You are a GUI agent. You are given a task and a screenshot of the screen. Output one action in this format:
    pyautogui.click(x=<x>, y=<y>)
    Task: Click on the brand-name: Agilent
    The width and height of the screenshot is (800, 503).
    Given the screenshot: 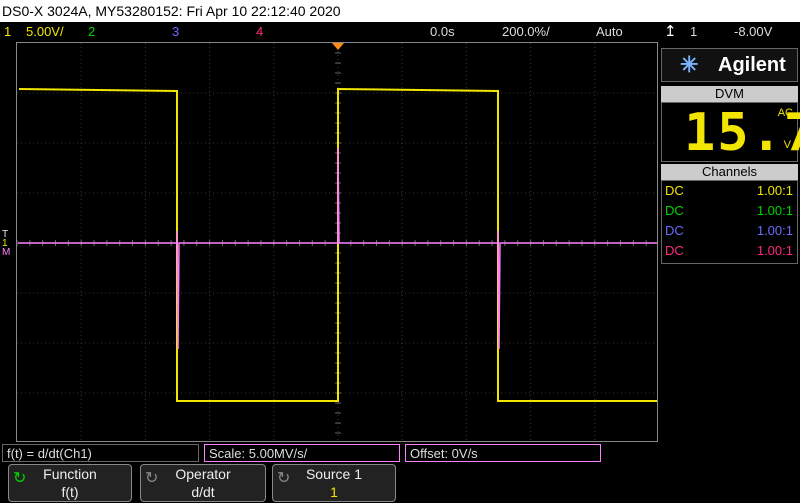 What is the action you would take?
    pyautogui.click(x=752, y=65)
    